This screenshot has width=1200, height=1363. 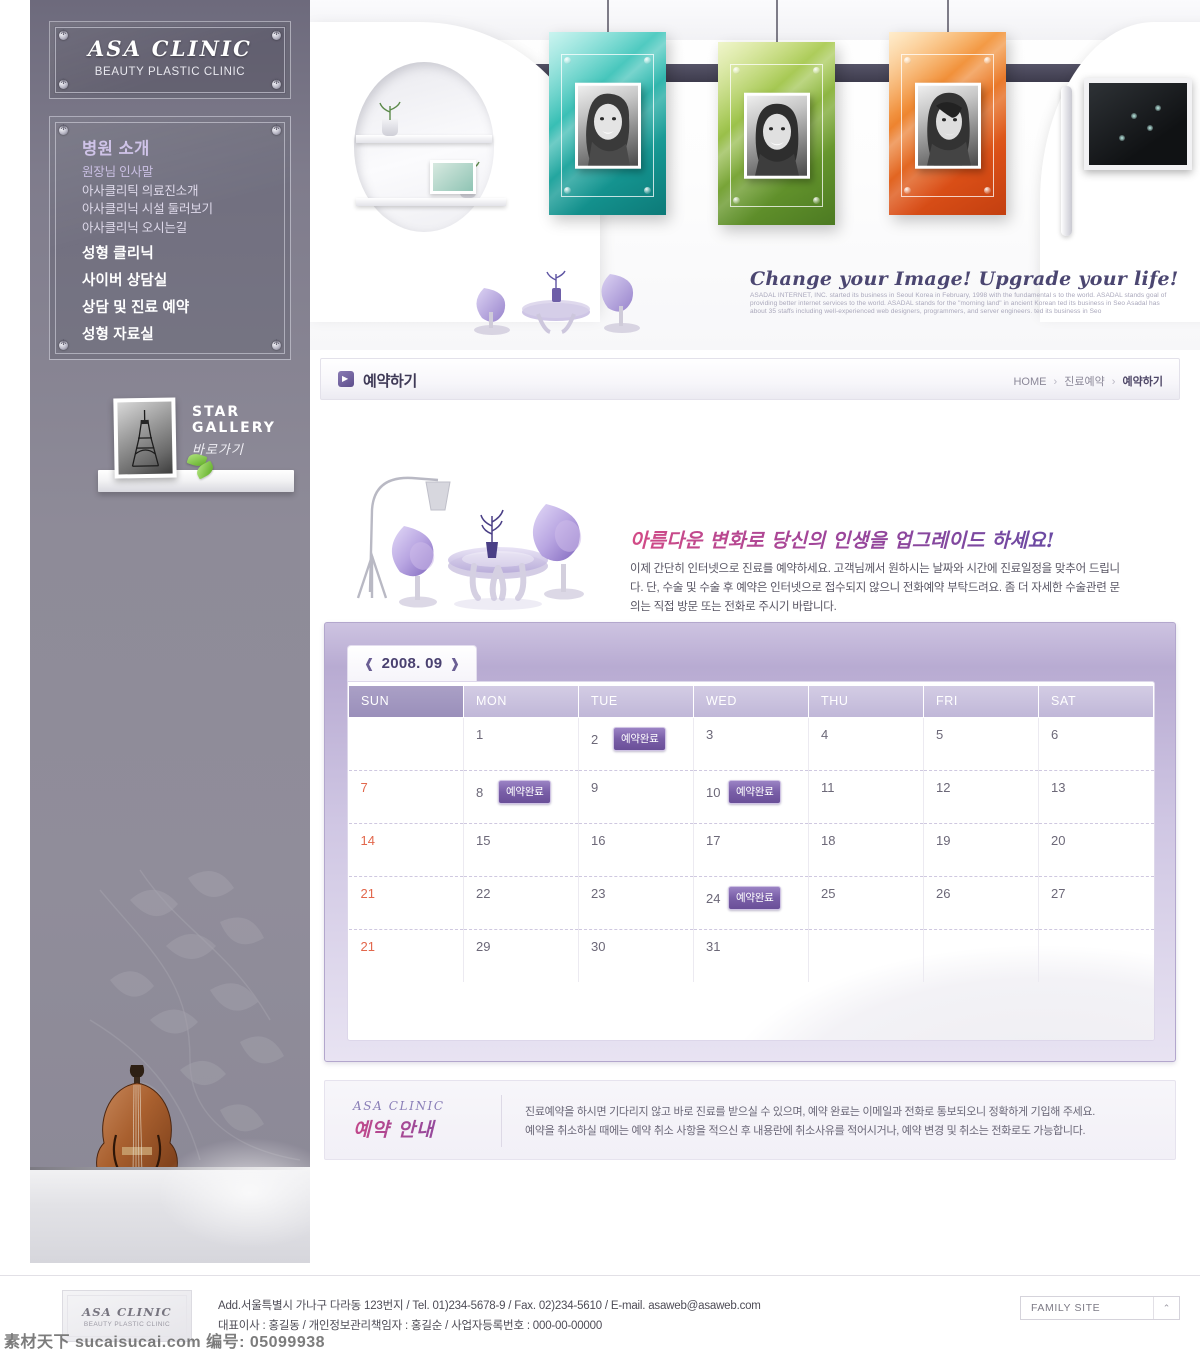 I want to click on wall-monitor, so click(x=1138, y=124).